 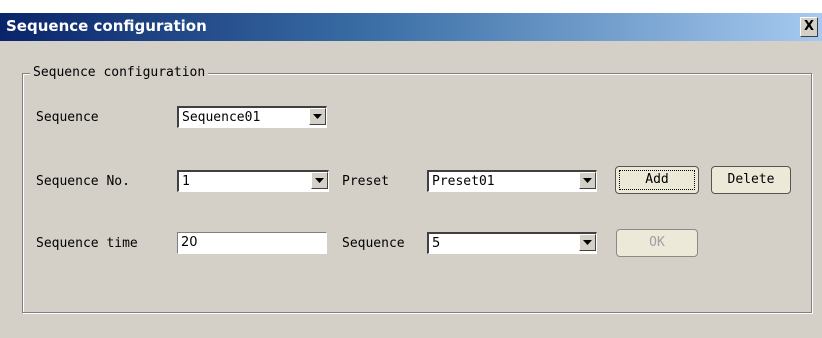 I want to click on top-strip, so click(x=411, y=6).